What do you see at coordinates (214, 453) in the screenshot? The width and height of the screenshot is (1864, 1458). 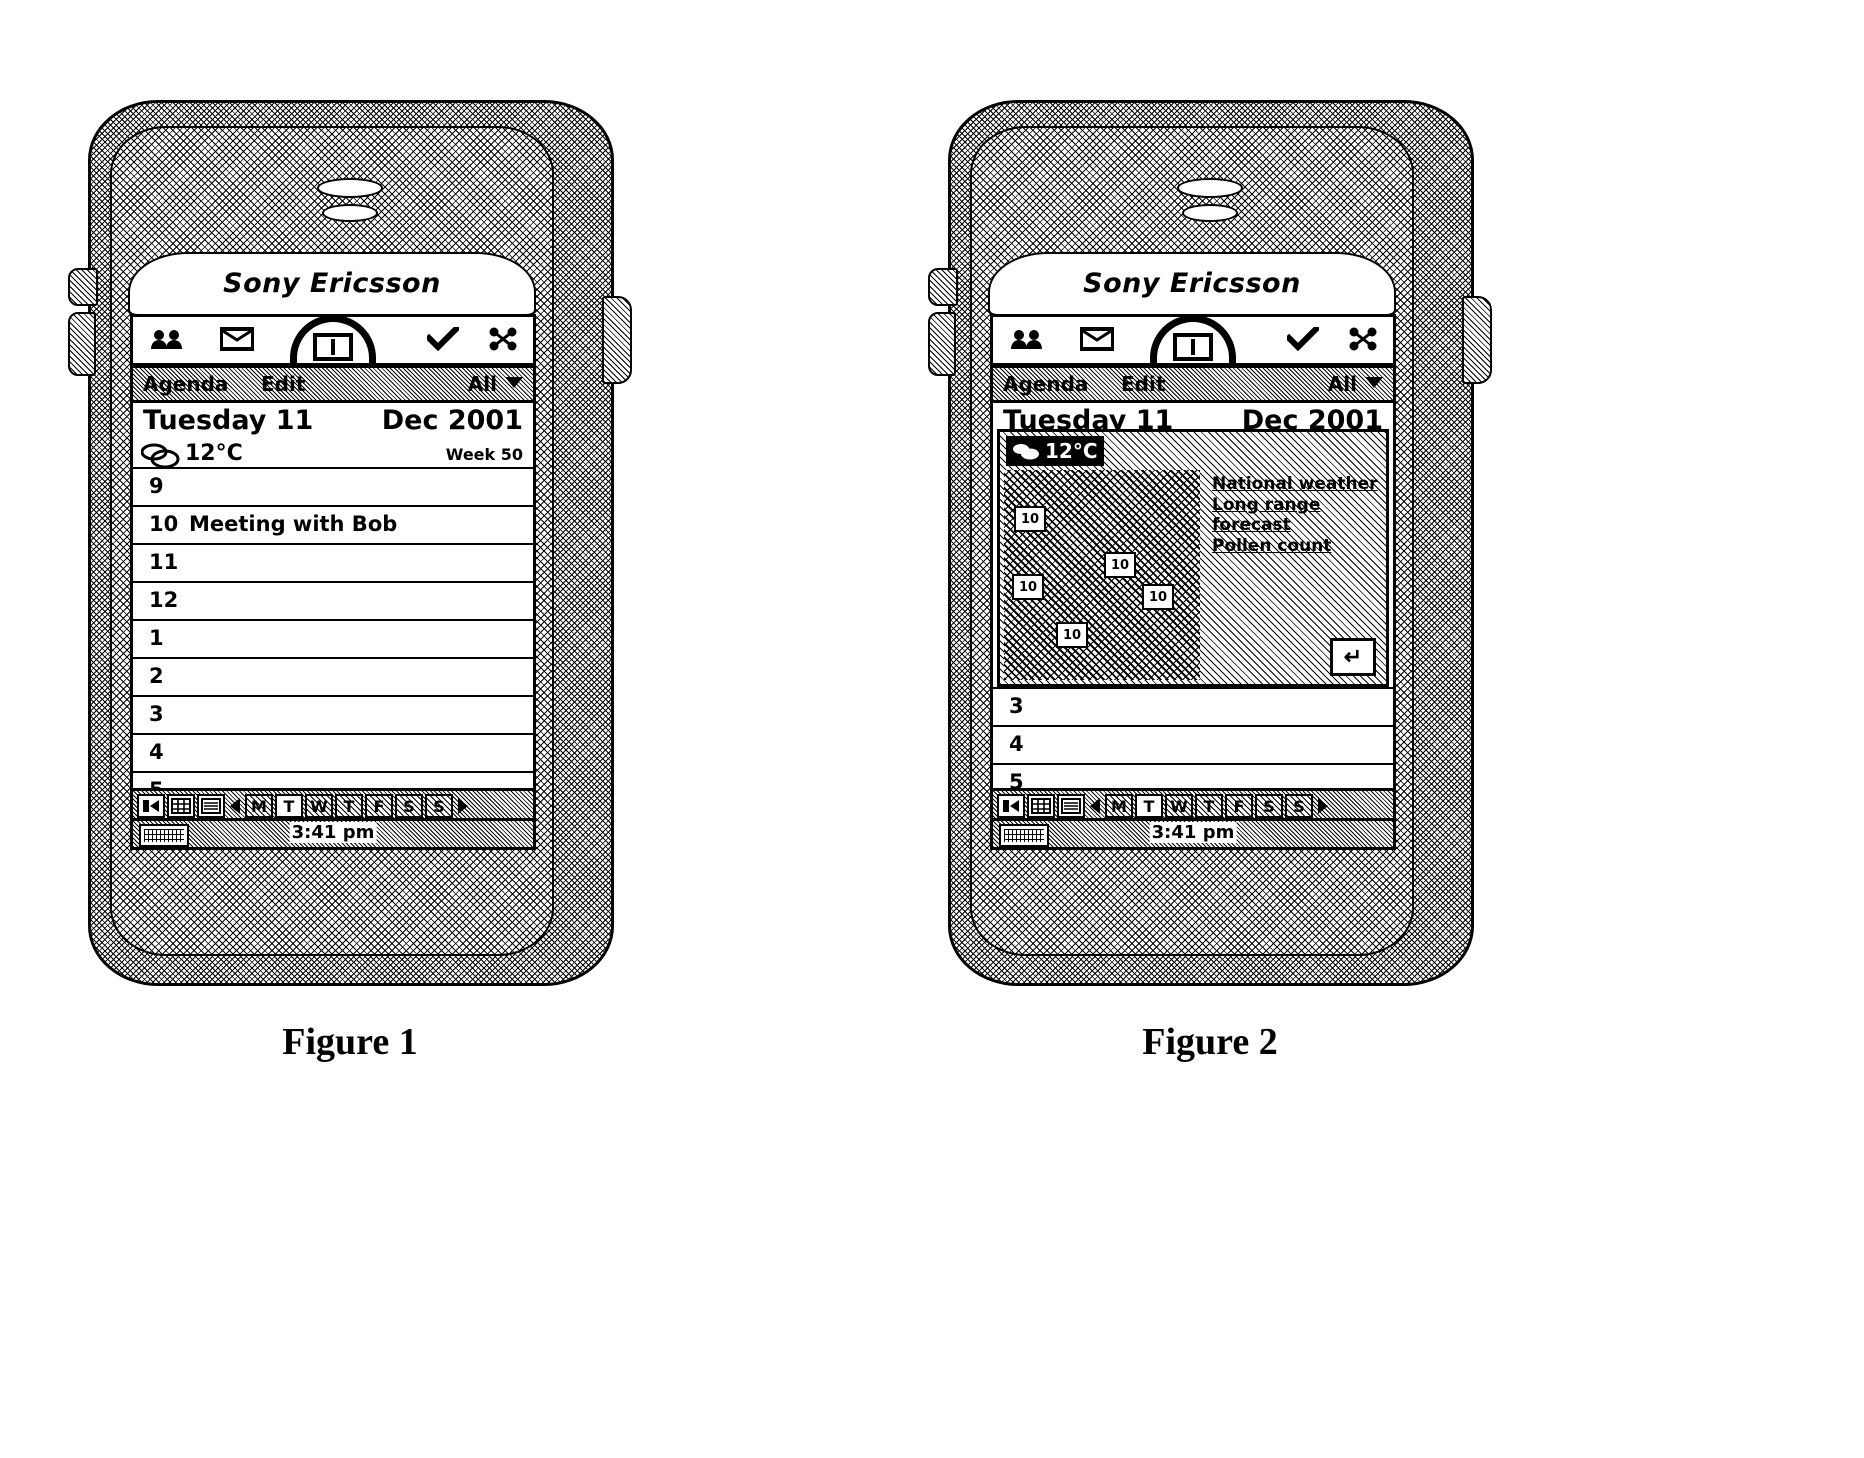 I see `temperature-label: 12°C` at bounding box center [214, 453].